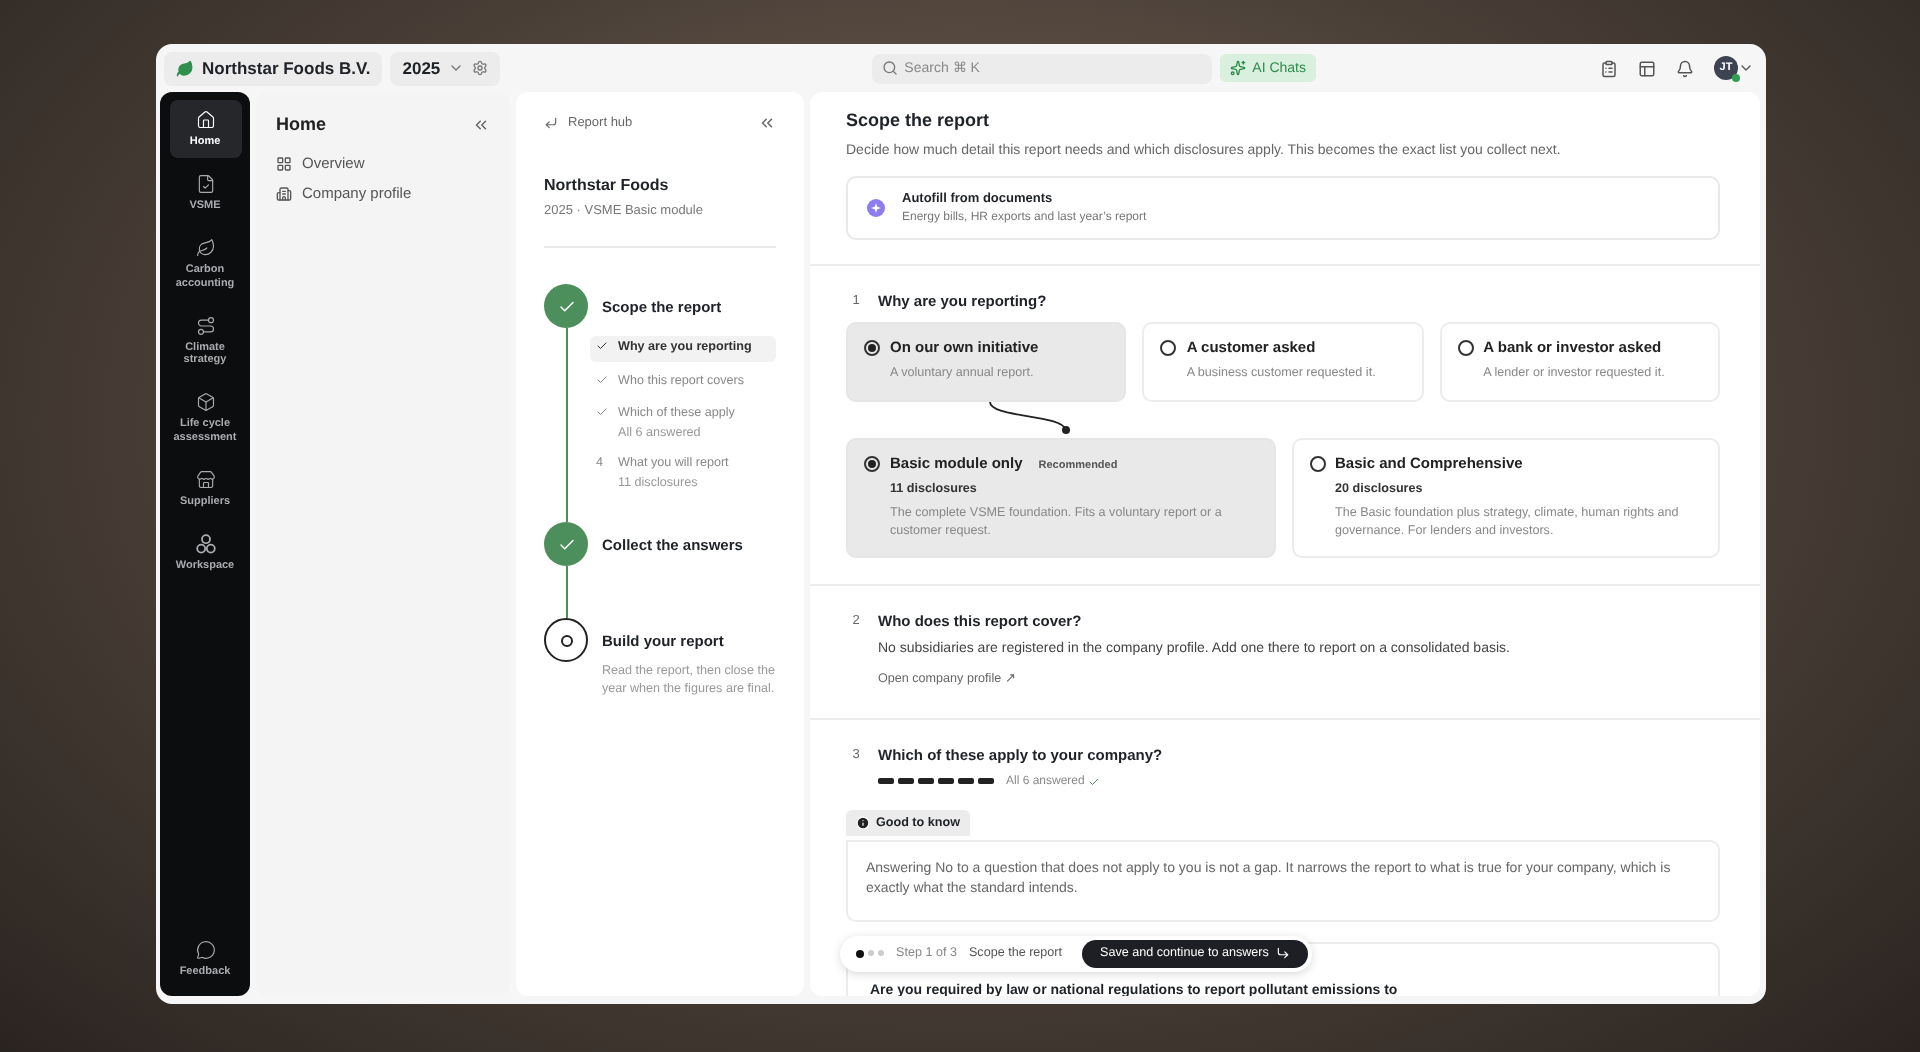 The width and height of the screenshot is (1920, 1052). What do you see at coordinates (301, 124) in the screenshot?
I see `panel-title: Home` at bounding box center [301, 124].